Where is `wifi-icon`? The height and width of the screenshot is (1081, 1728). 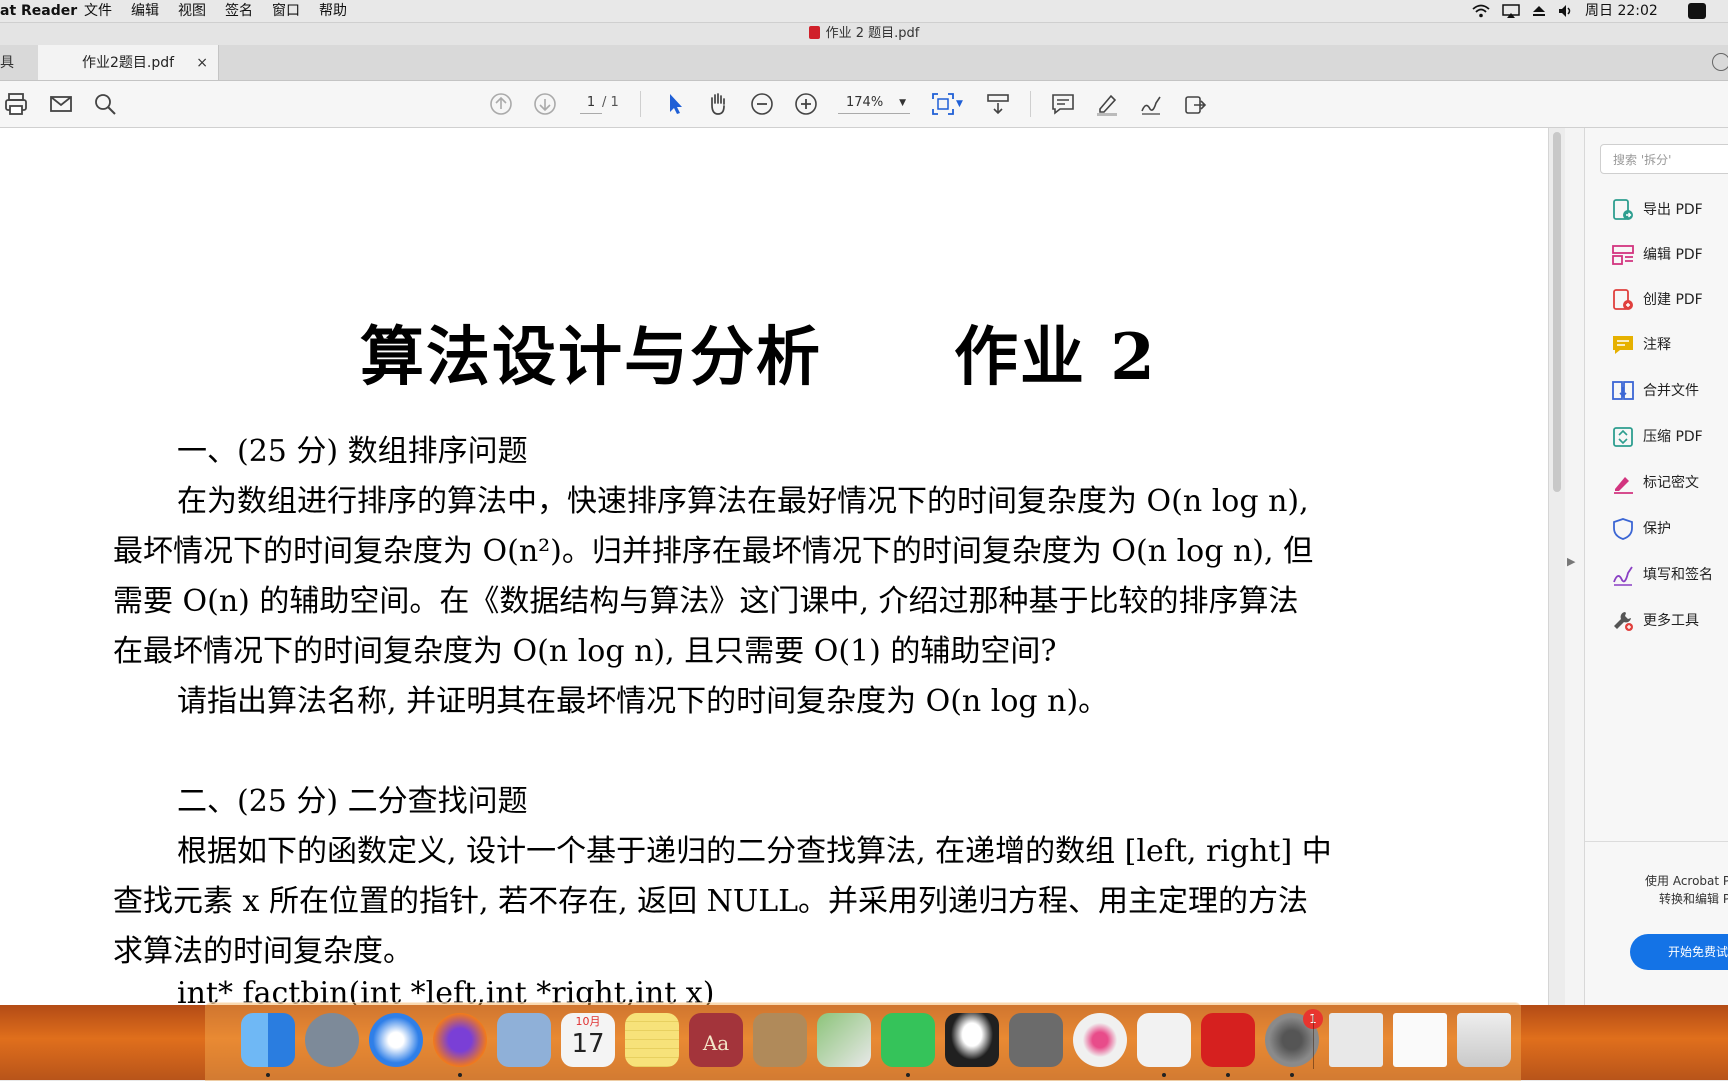
wifi-icon is located at coordinates (1481, 11).